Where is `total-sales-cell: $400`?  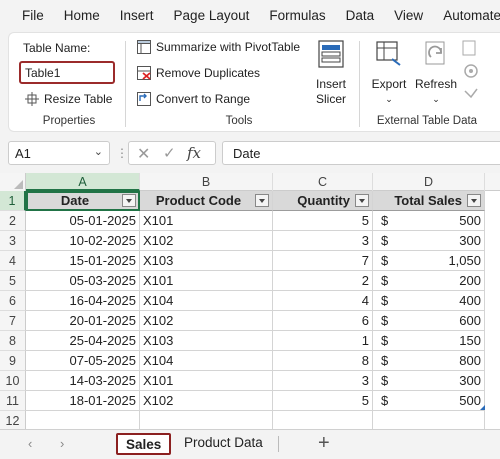 total-sales-cell: $400 is located at coordinates (429, 301).